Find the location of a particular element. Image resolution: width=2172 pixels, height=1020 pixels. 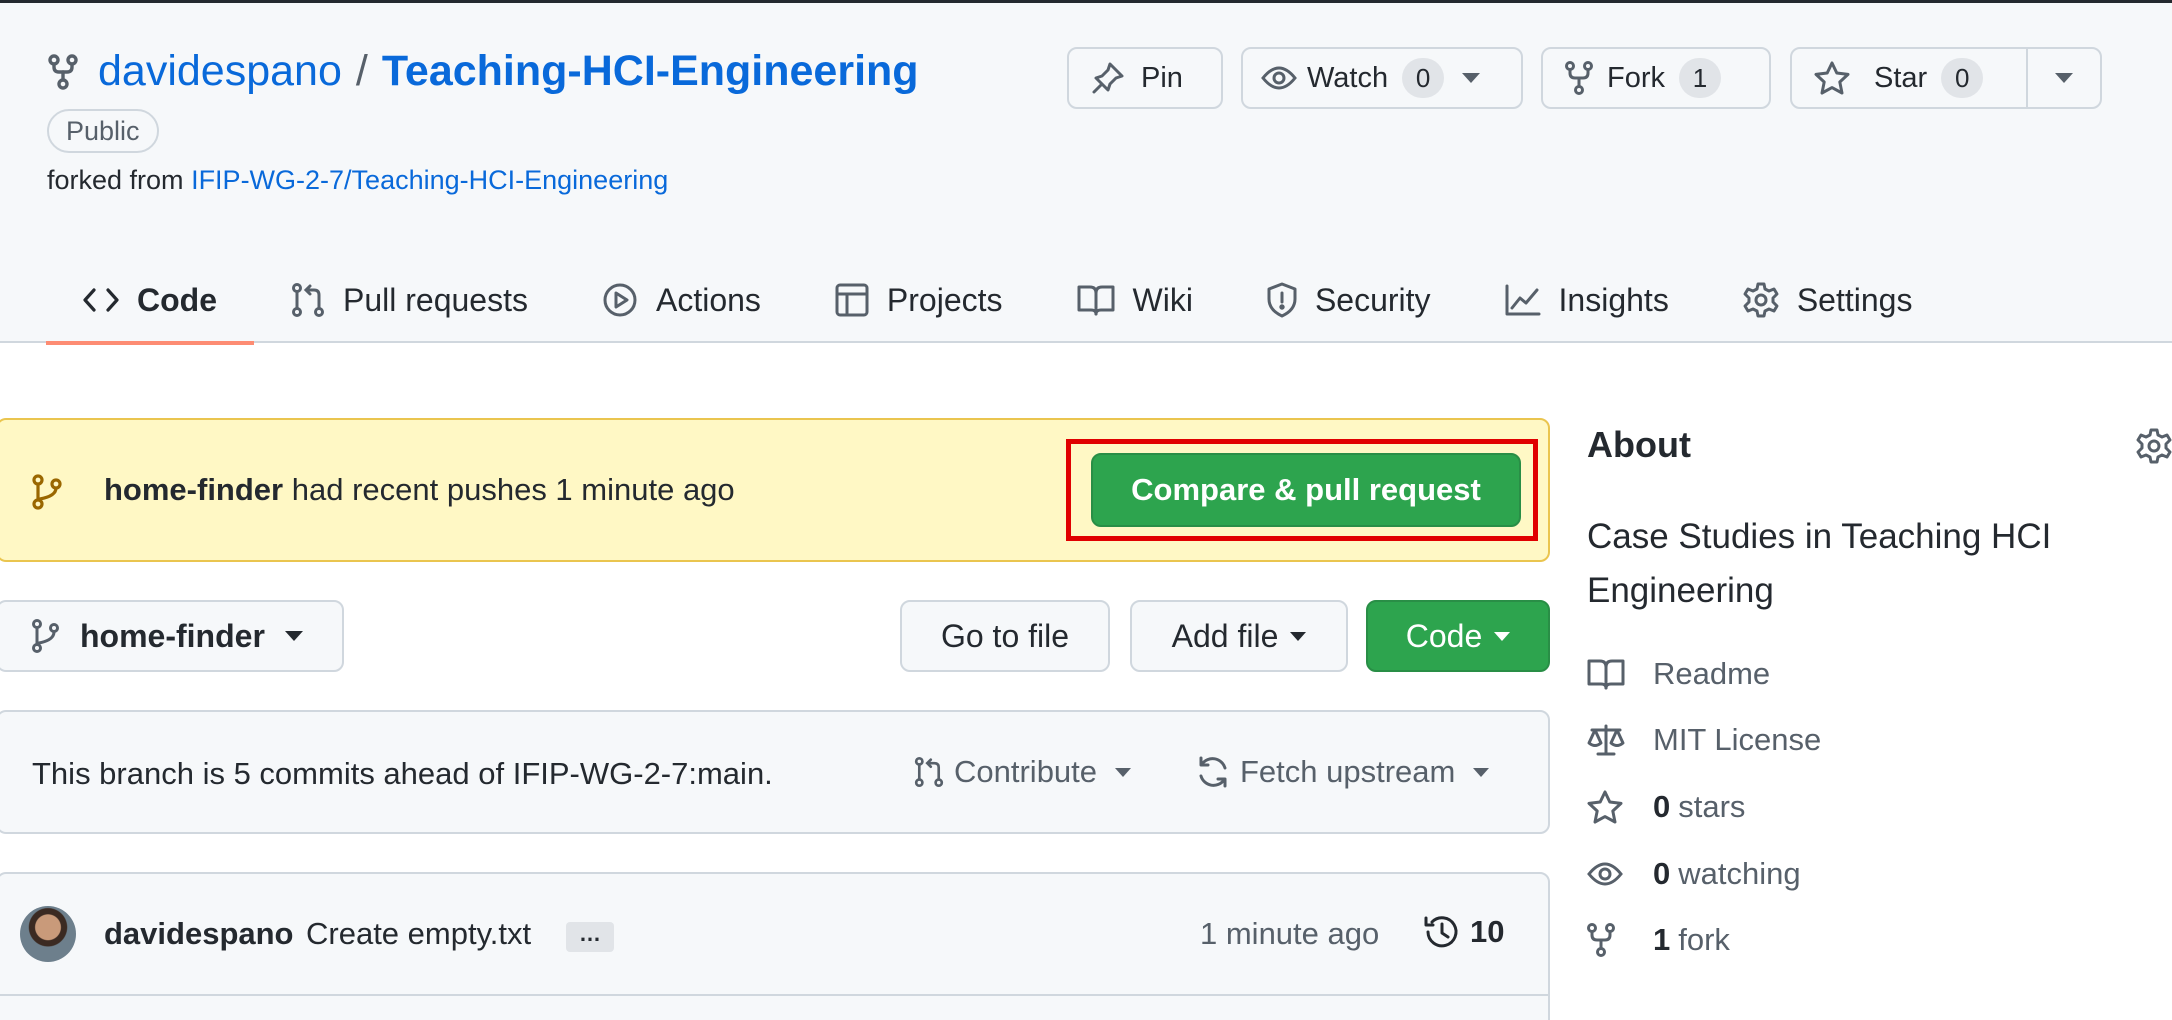

tab-label: Code is located at coordinates (177, 299).